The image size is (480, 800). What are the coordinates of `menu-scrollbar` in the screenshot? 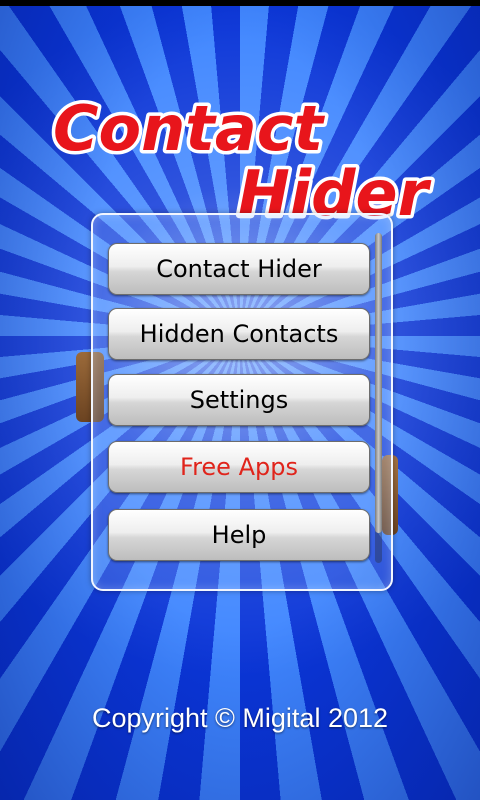 It's located at (378, 398).